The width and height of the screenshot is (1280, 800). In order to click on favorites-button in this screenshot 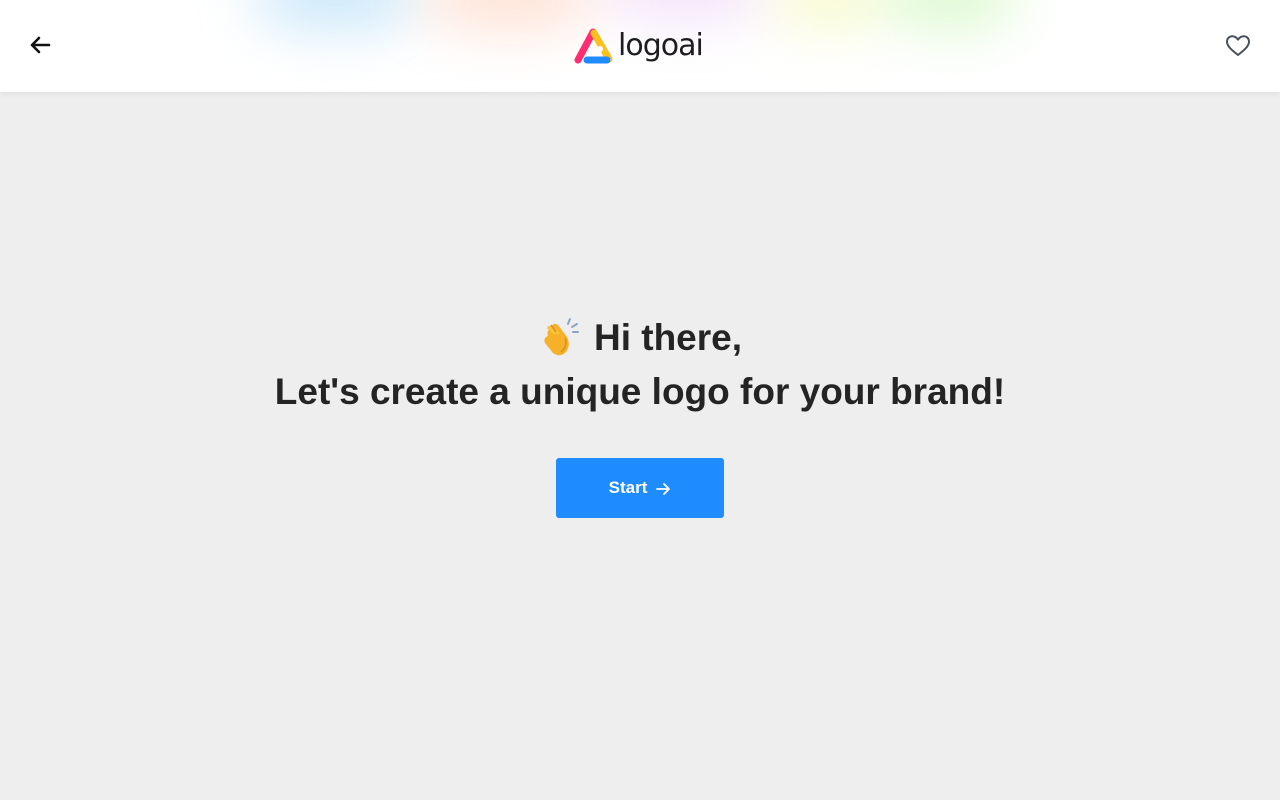, I will do `click(1238, 46)`.